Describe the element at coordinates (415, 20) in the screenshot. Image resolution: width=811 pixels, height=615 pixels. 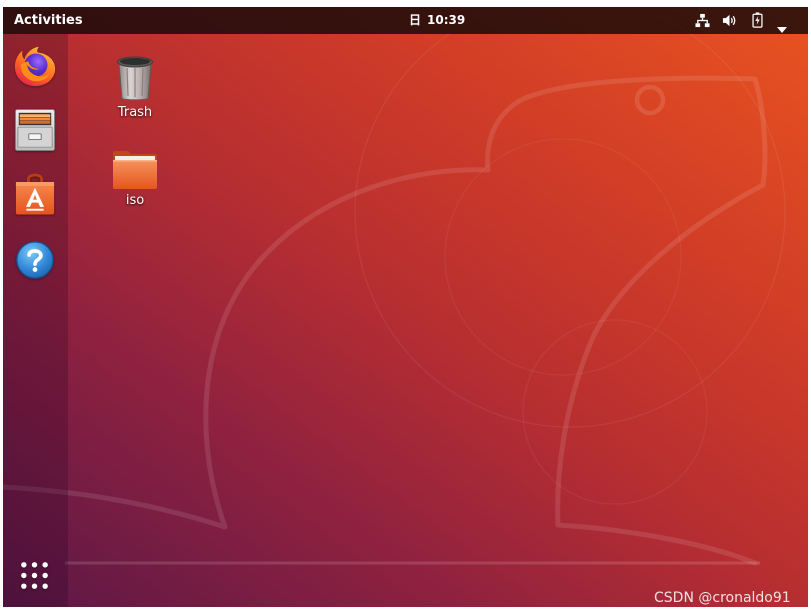
I see `clock-weekday: 日` at that location.